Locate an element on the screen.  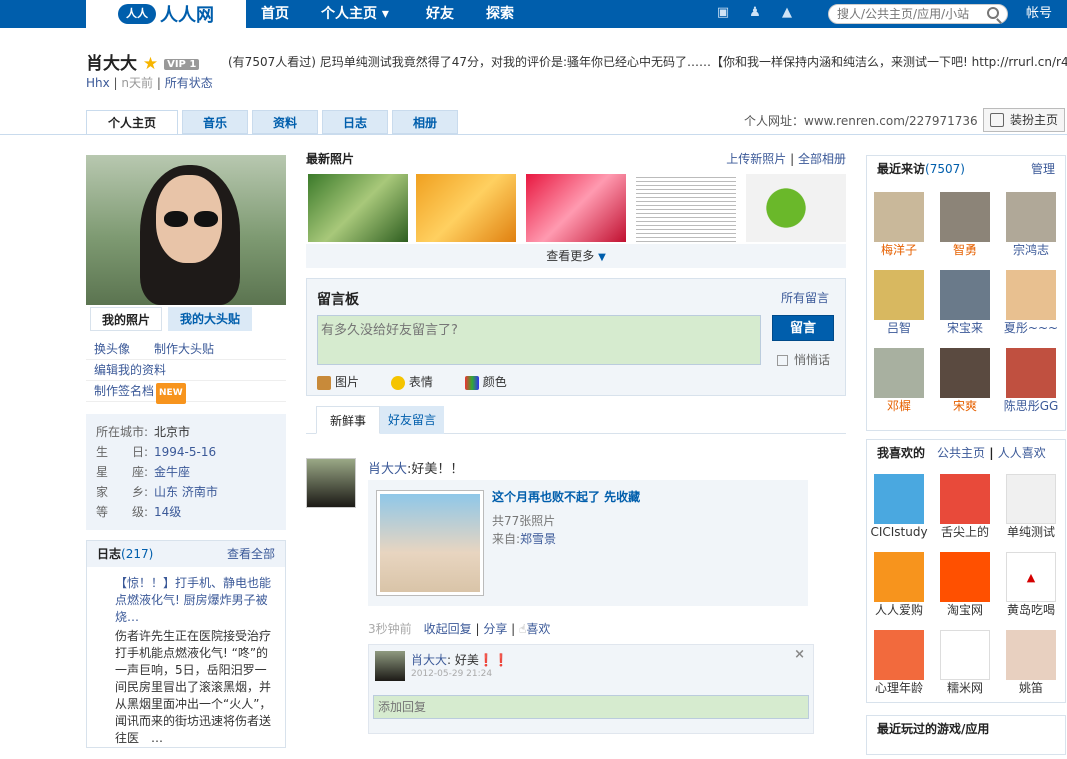
account-menu: 帐号 is located at coordinates (1039, 14).